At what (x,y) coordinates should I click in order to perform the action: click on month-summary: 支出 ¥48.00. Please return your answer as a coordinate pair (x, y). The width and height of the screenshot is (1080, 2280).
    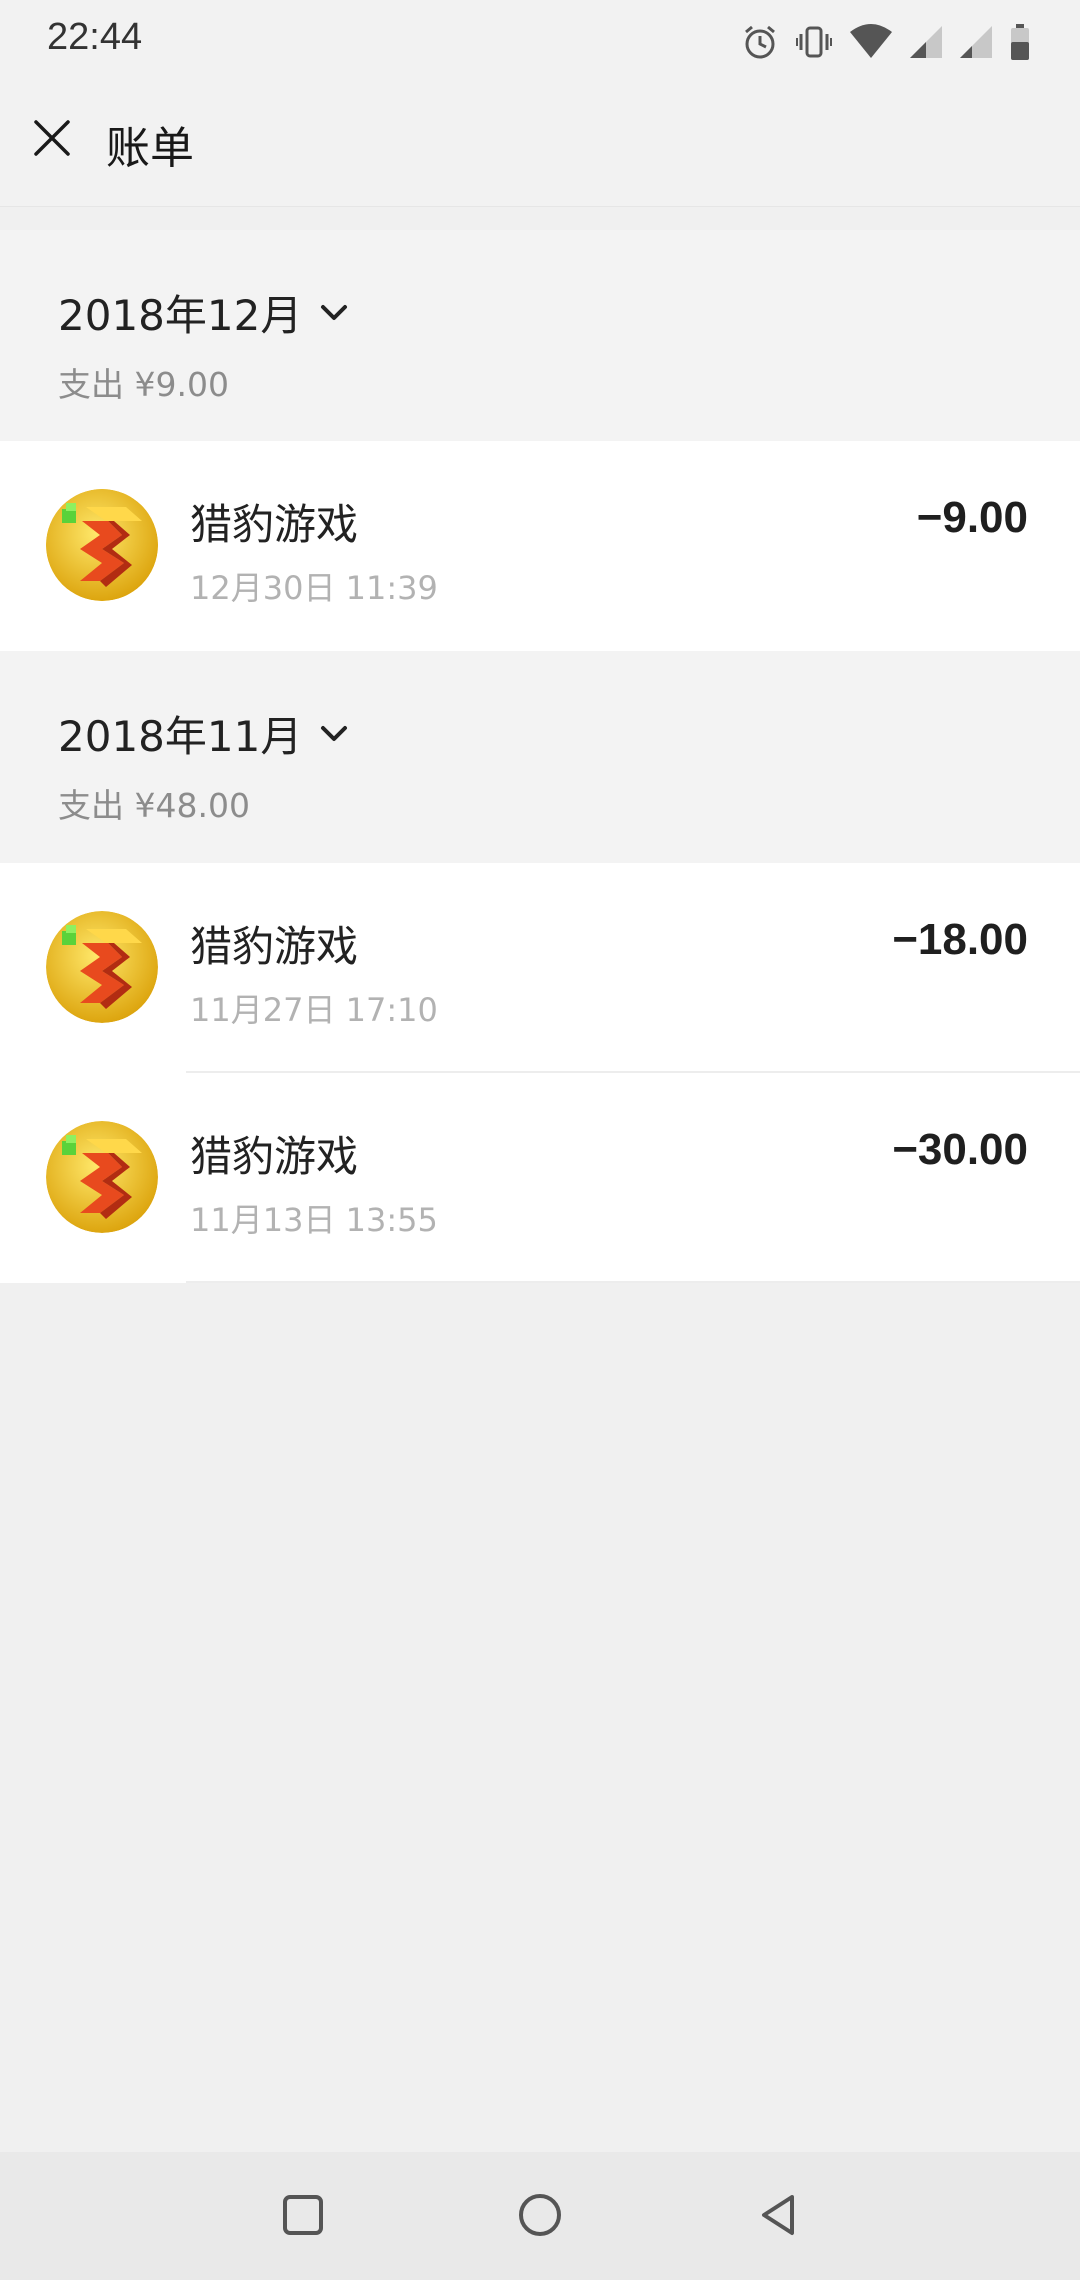
    Looking at the image, I should click on (154, 805).